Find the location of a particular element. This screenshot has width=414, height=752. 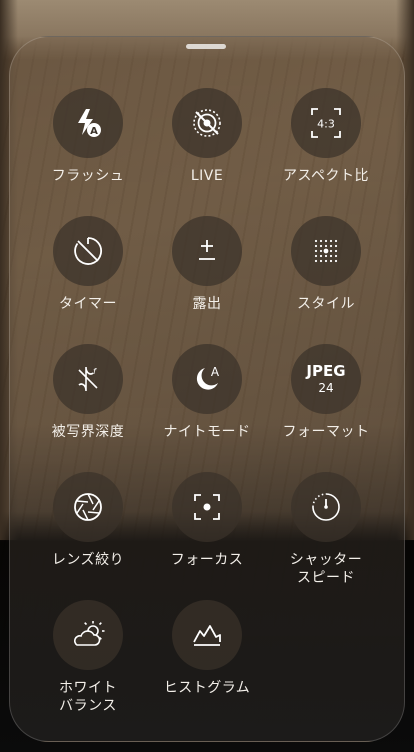

format-sub-text: 24 is located at coordinates (326, 388).